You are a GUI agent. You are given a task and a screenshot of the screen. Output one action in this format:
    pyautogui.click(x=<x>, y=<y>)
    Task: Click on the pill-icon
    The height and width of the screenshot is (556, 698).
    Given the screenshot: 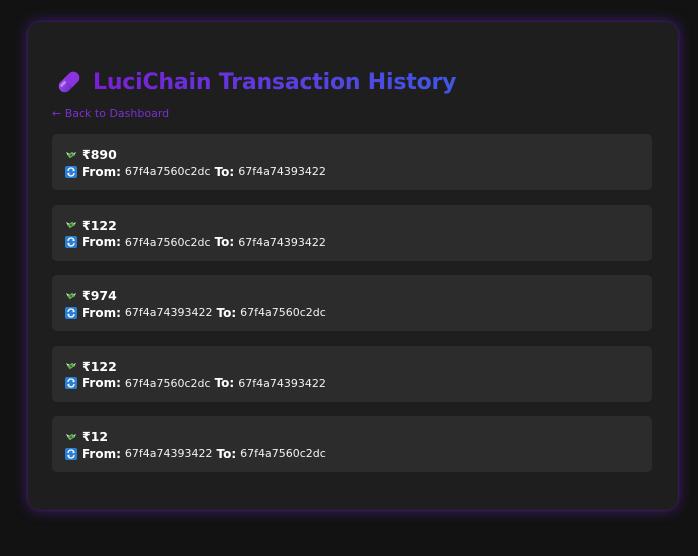 What is the action you would take?
    pyautogui.click(x=69, y=82)
    